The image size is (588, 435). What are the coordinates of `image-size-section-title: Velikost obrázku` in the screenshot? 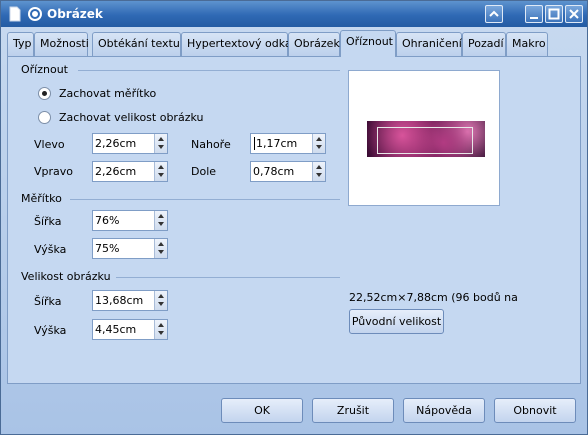 It's located at (66, 276).